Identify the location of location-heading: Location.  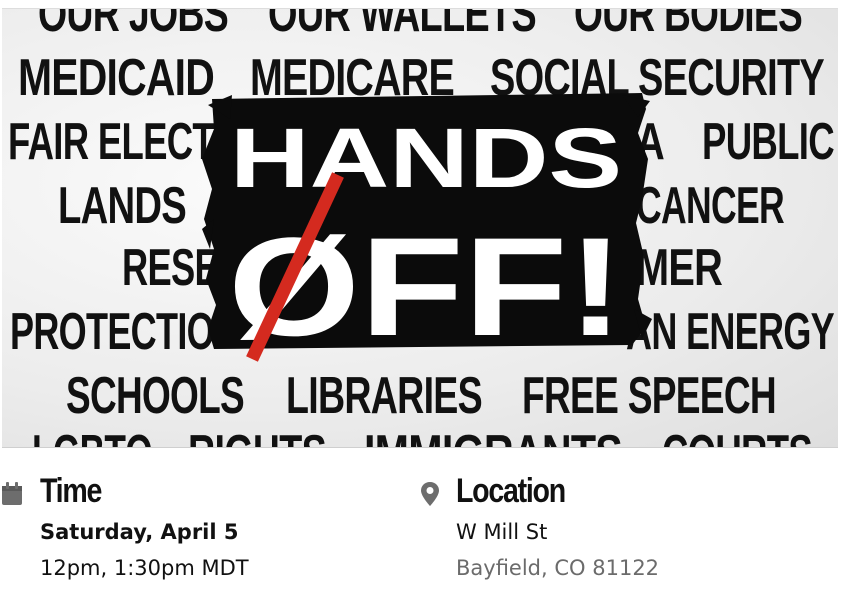
(511, 491).